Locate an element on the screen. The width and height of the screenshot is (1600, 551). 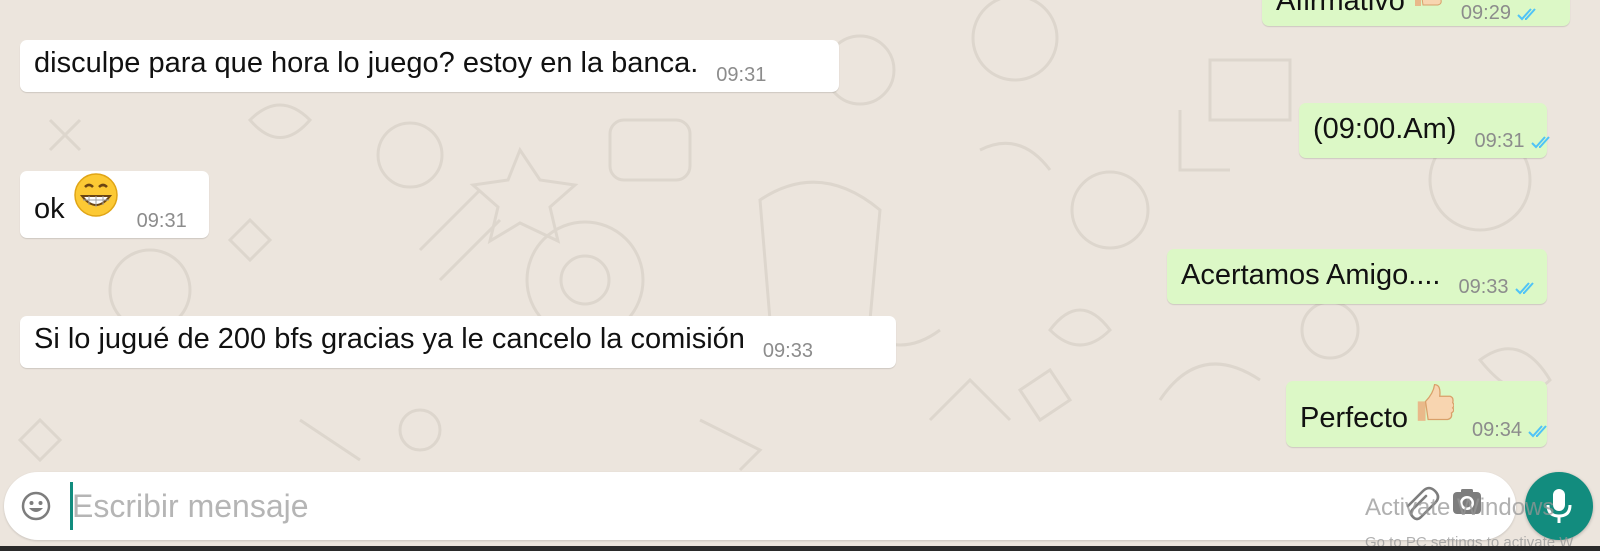
message-meta: 09:34 is located at coordinates (1511, 430).